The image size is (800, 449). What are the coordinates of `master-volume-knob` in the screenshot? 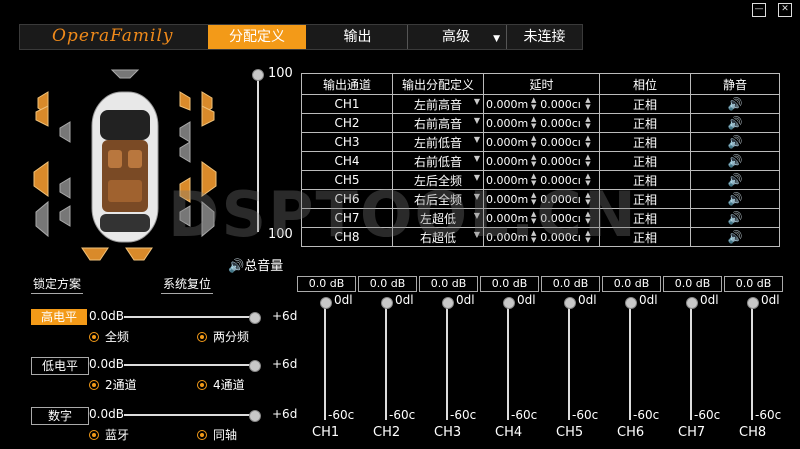 It's located at (258, 75).